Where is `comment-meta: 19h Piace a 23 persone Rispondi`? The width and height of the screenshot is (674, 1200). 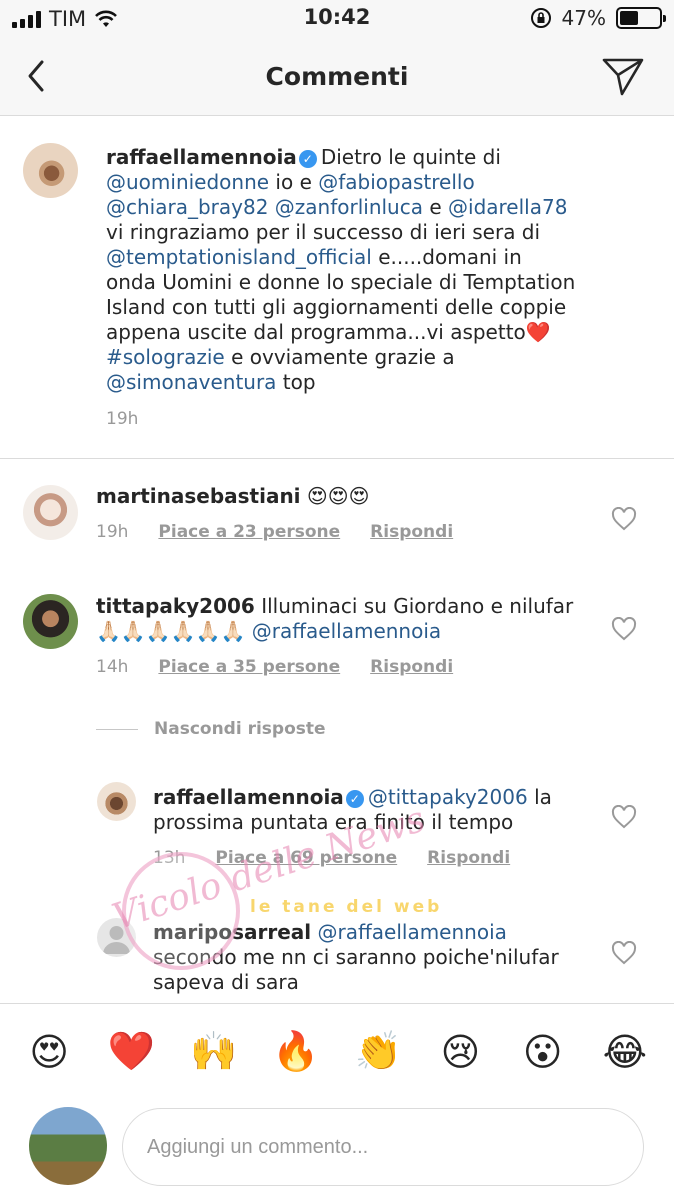 comment-meta: 19h Piace a 23 persone Rispondi is located at coordinates (274, 532).